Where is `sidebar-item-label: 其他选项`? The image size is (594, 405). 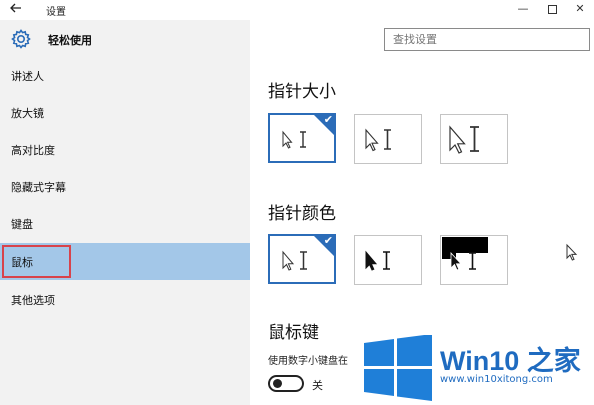 sidebar-item-label: 其他选项 is located at coordinates (33, 300).